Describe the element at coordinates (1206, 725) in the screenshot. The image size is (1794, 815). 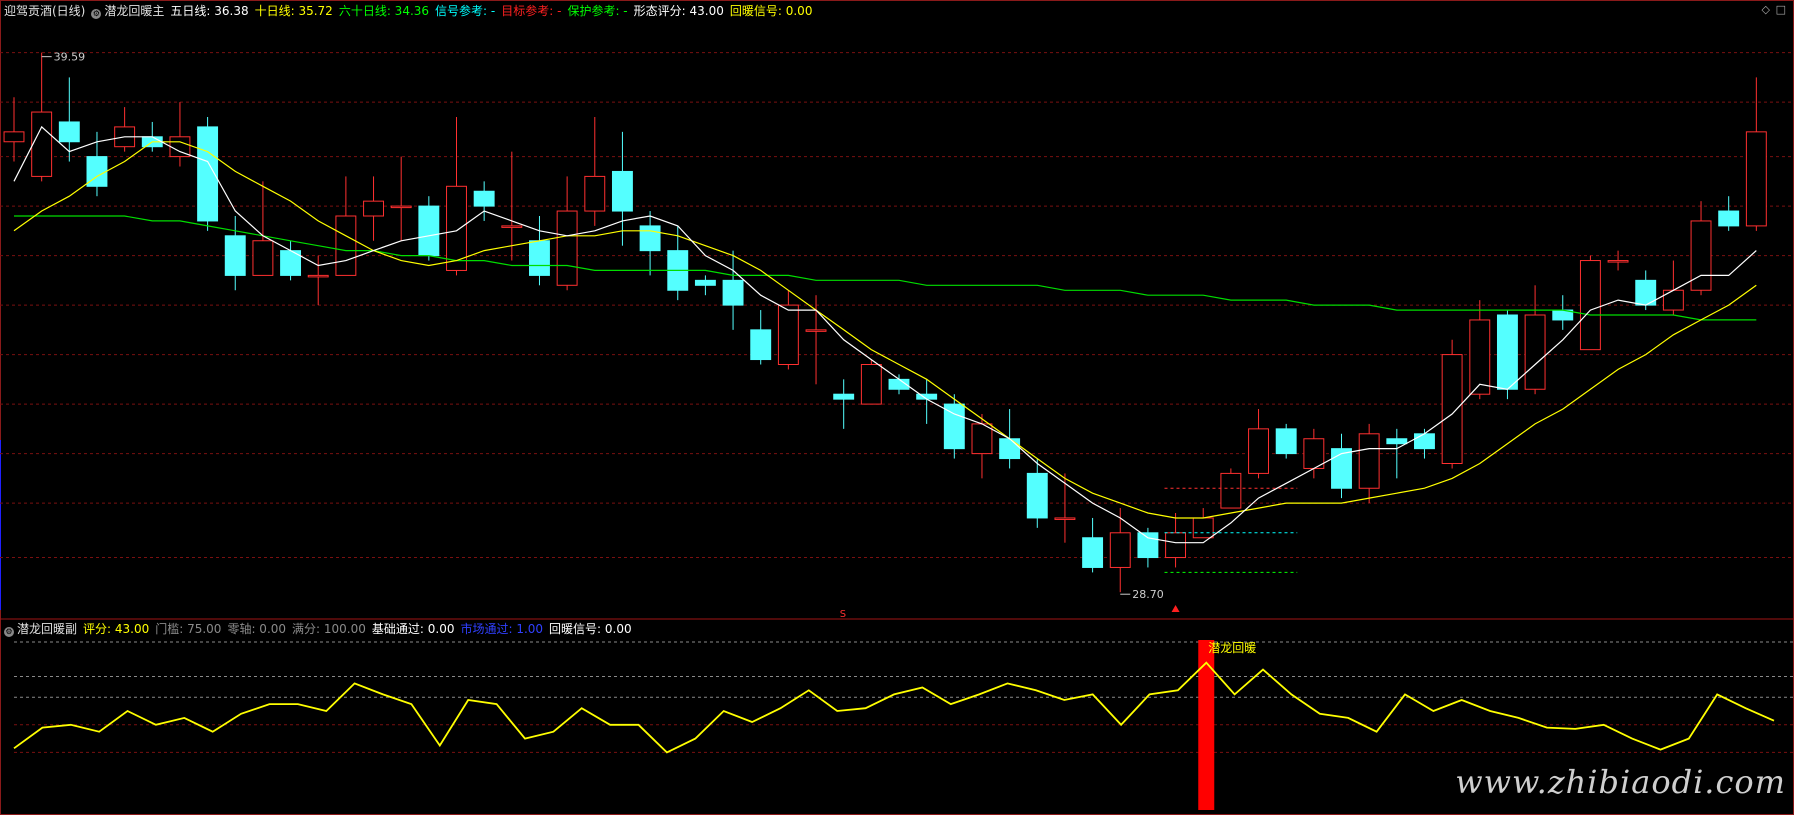
I see `signal-bar` at that location.